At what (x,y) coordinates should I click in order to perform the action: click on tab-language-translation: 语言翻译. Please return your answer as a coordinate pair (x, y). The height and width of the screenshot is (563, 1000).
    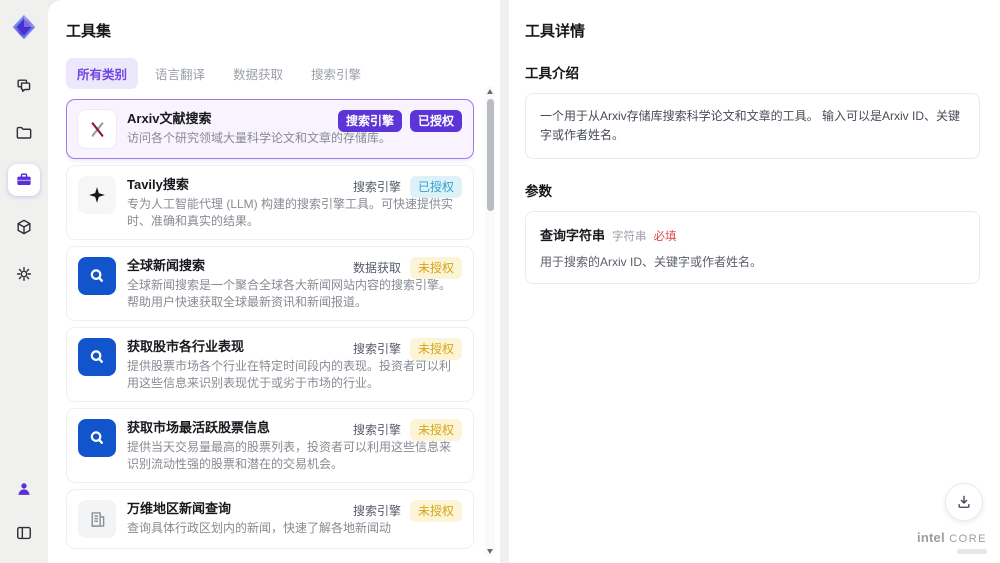
    Looking at the image, I should click on (180, 73).